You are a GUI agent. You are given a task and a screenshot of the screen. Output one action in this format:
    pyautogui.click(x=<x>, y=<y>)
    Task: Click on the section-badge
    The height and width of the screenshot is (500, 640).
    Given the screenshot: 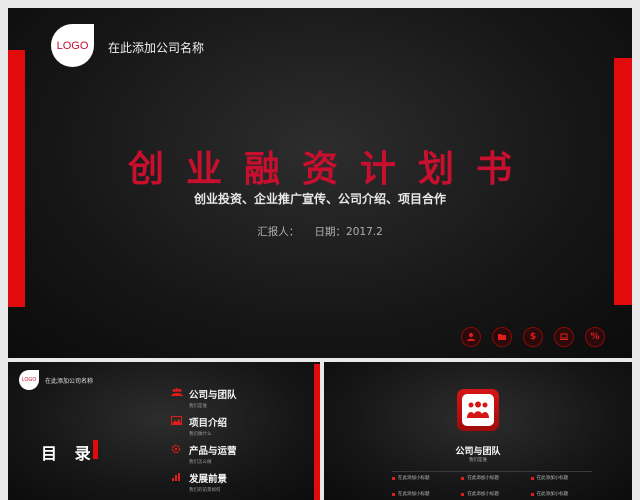 What is the action you would take?
    pyautogui.click(x=478, y=410)
    